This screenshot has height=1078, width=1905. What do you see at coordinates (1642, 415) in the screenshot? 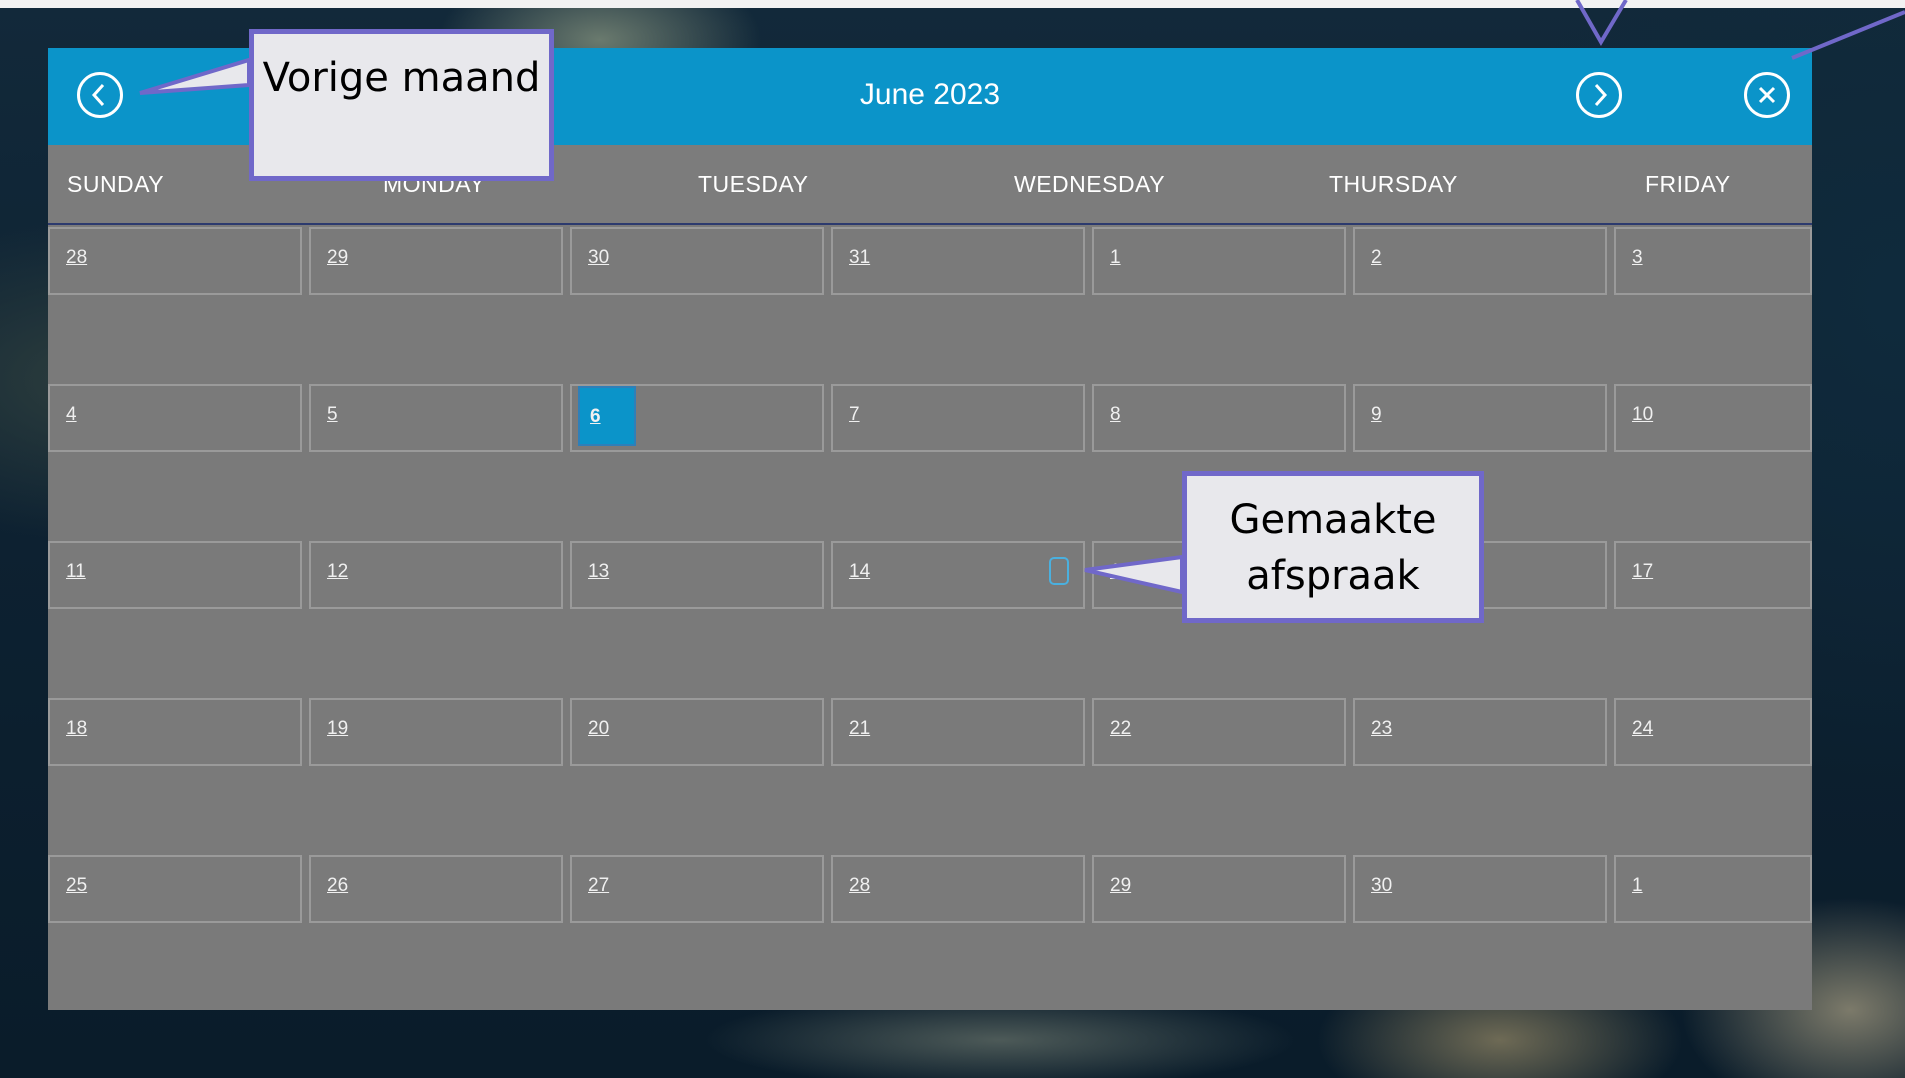
I see `day-number: 10` at bounding box center [1642, 415].